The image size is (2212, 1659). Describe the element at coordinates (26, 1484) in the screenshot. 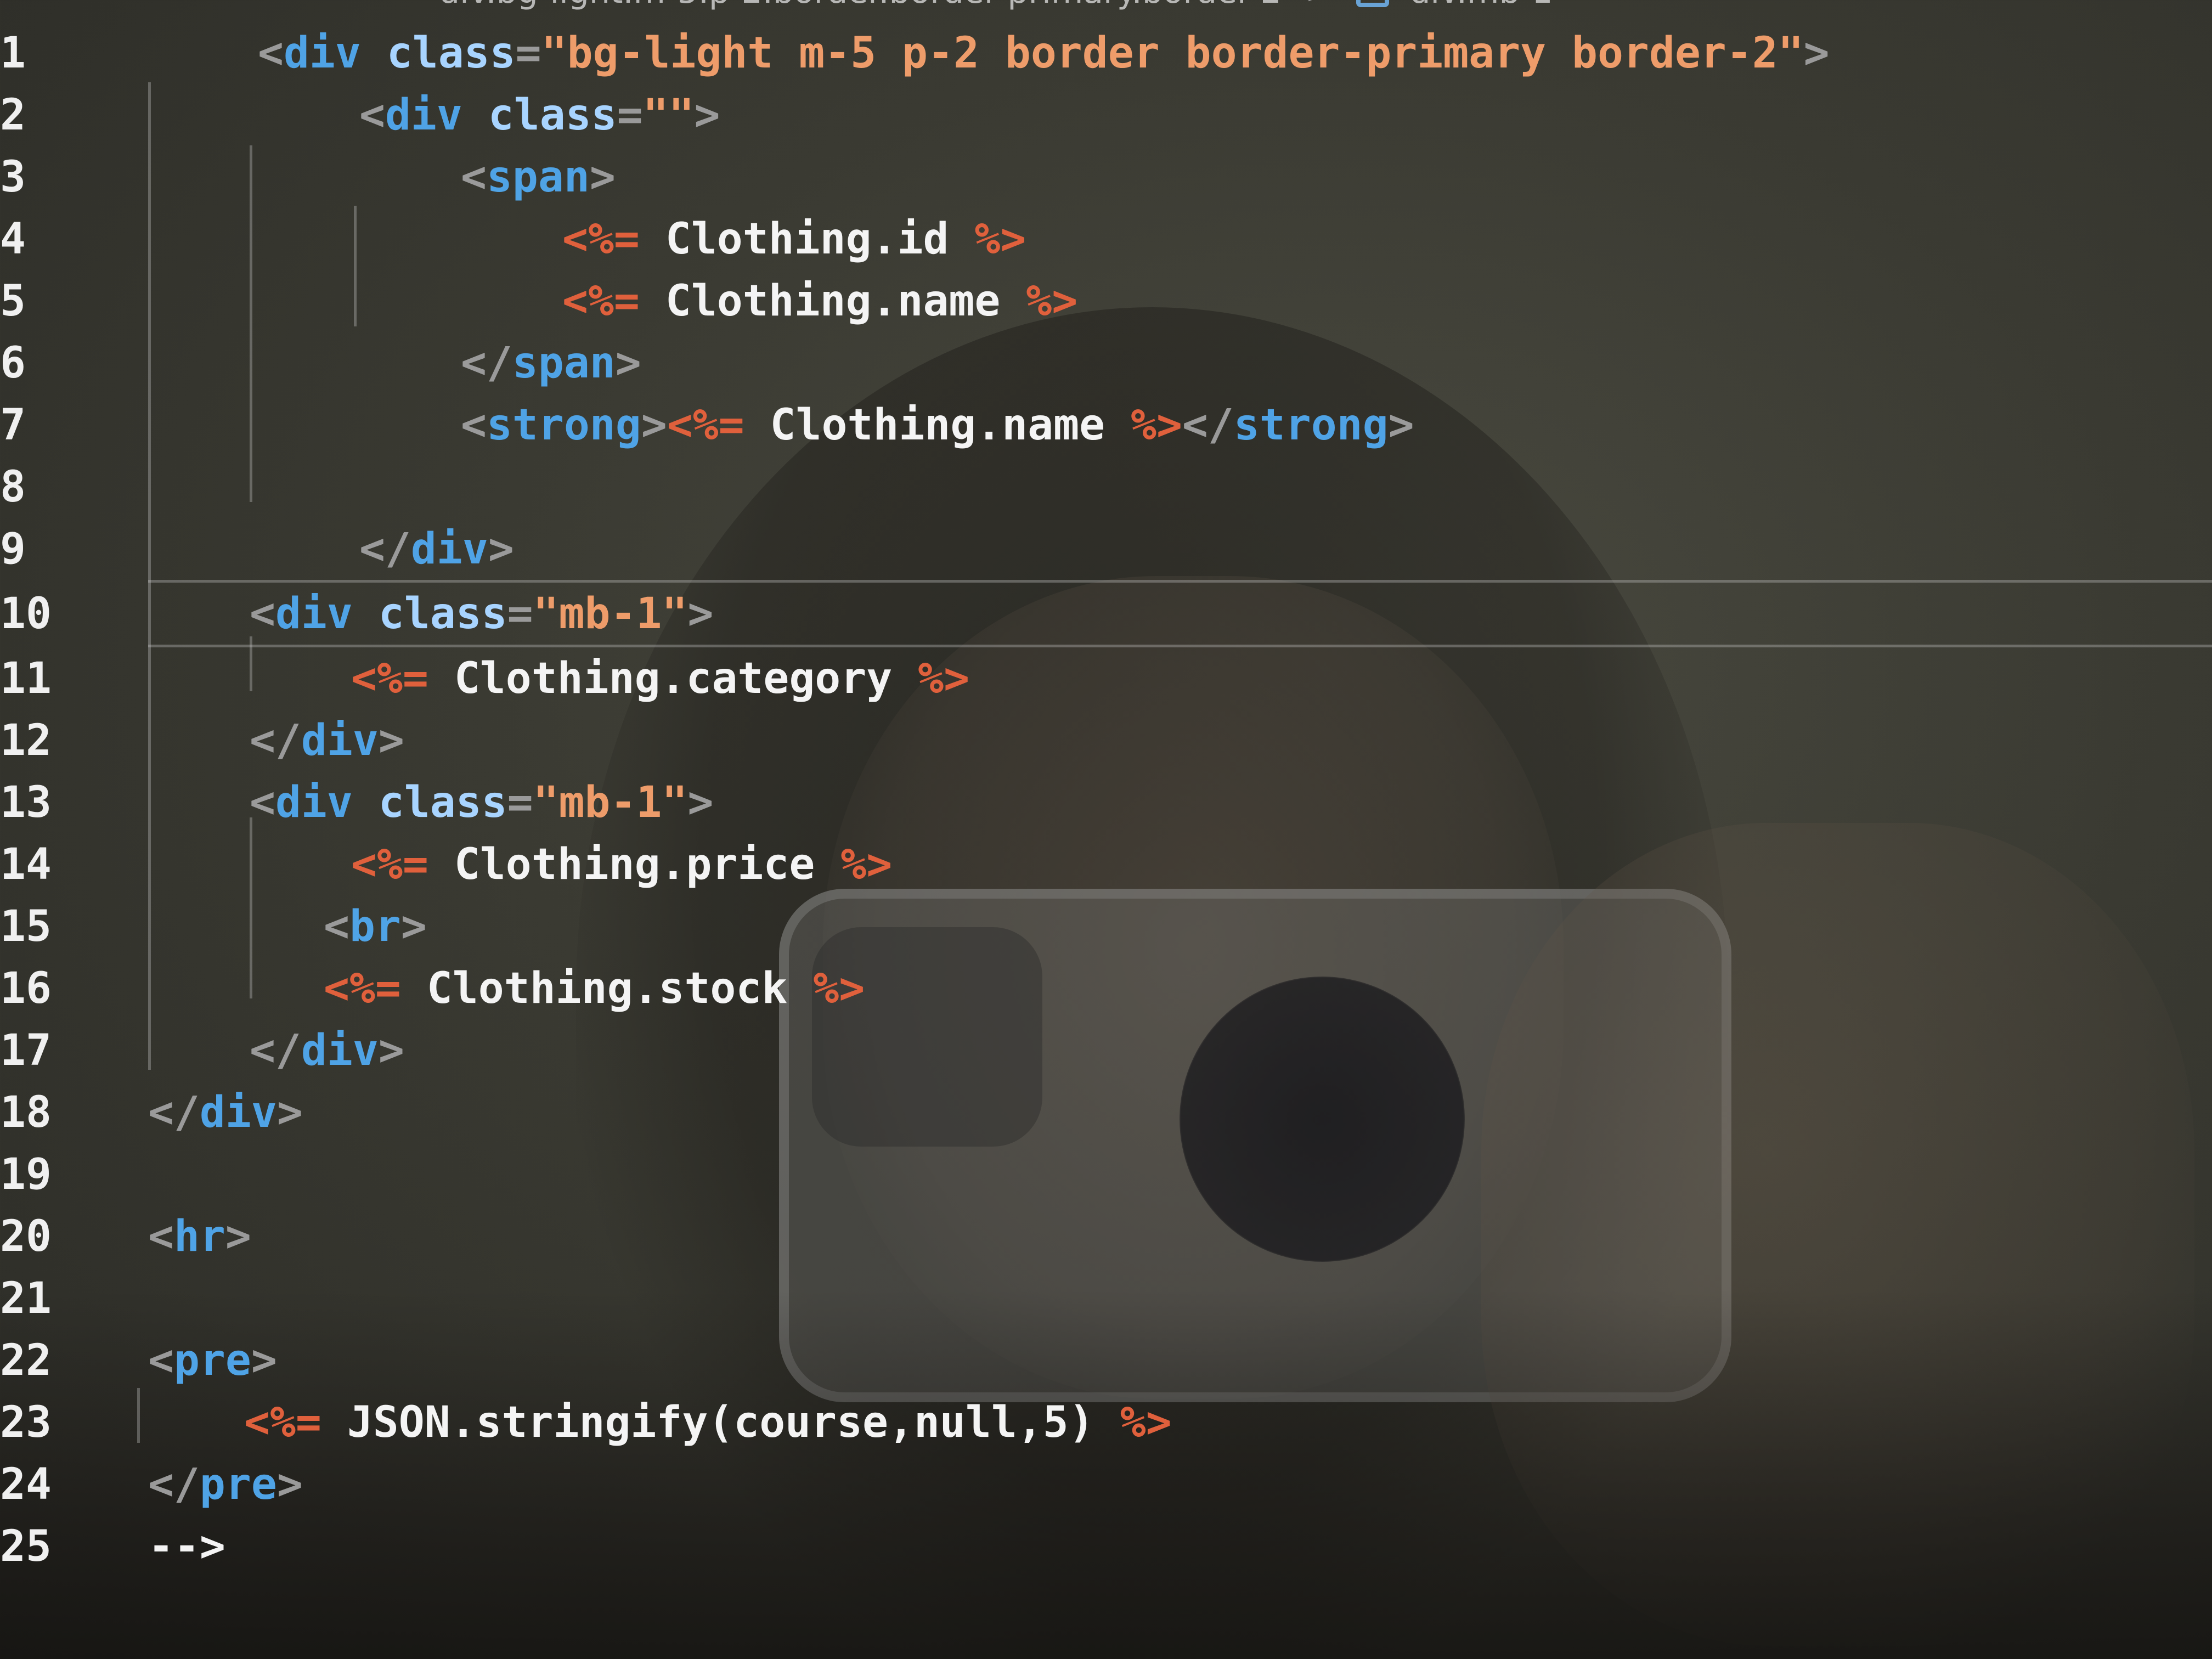

I see `line-number: 24` at that location.